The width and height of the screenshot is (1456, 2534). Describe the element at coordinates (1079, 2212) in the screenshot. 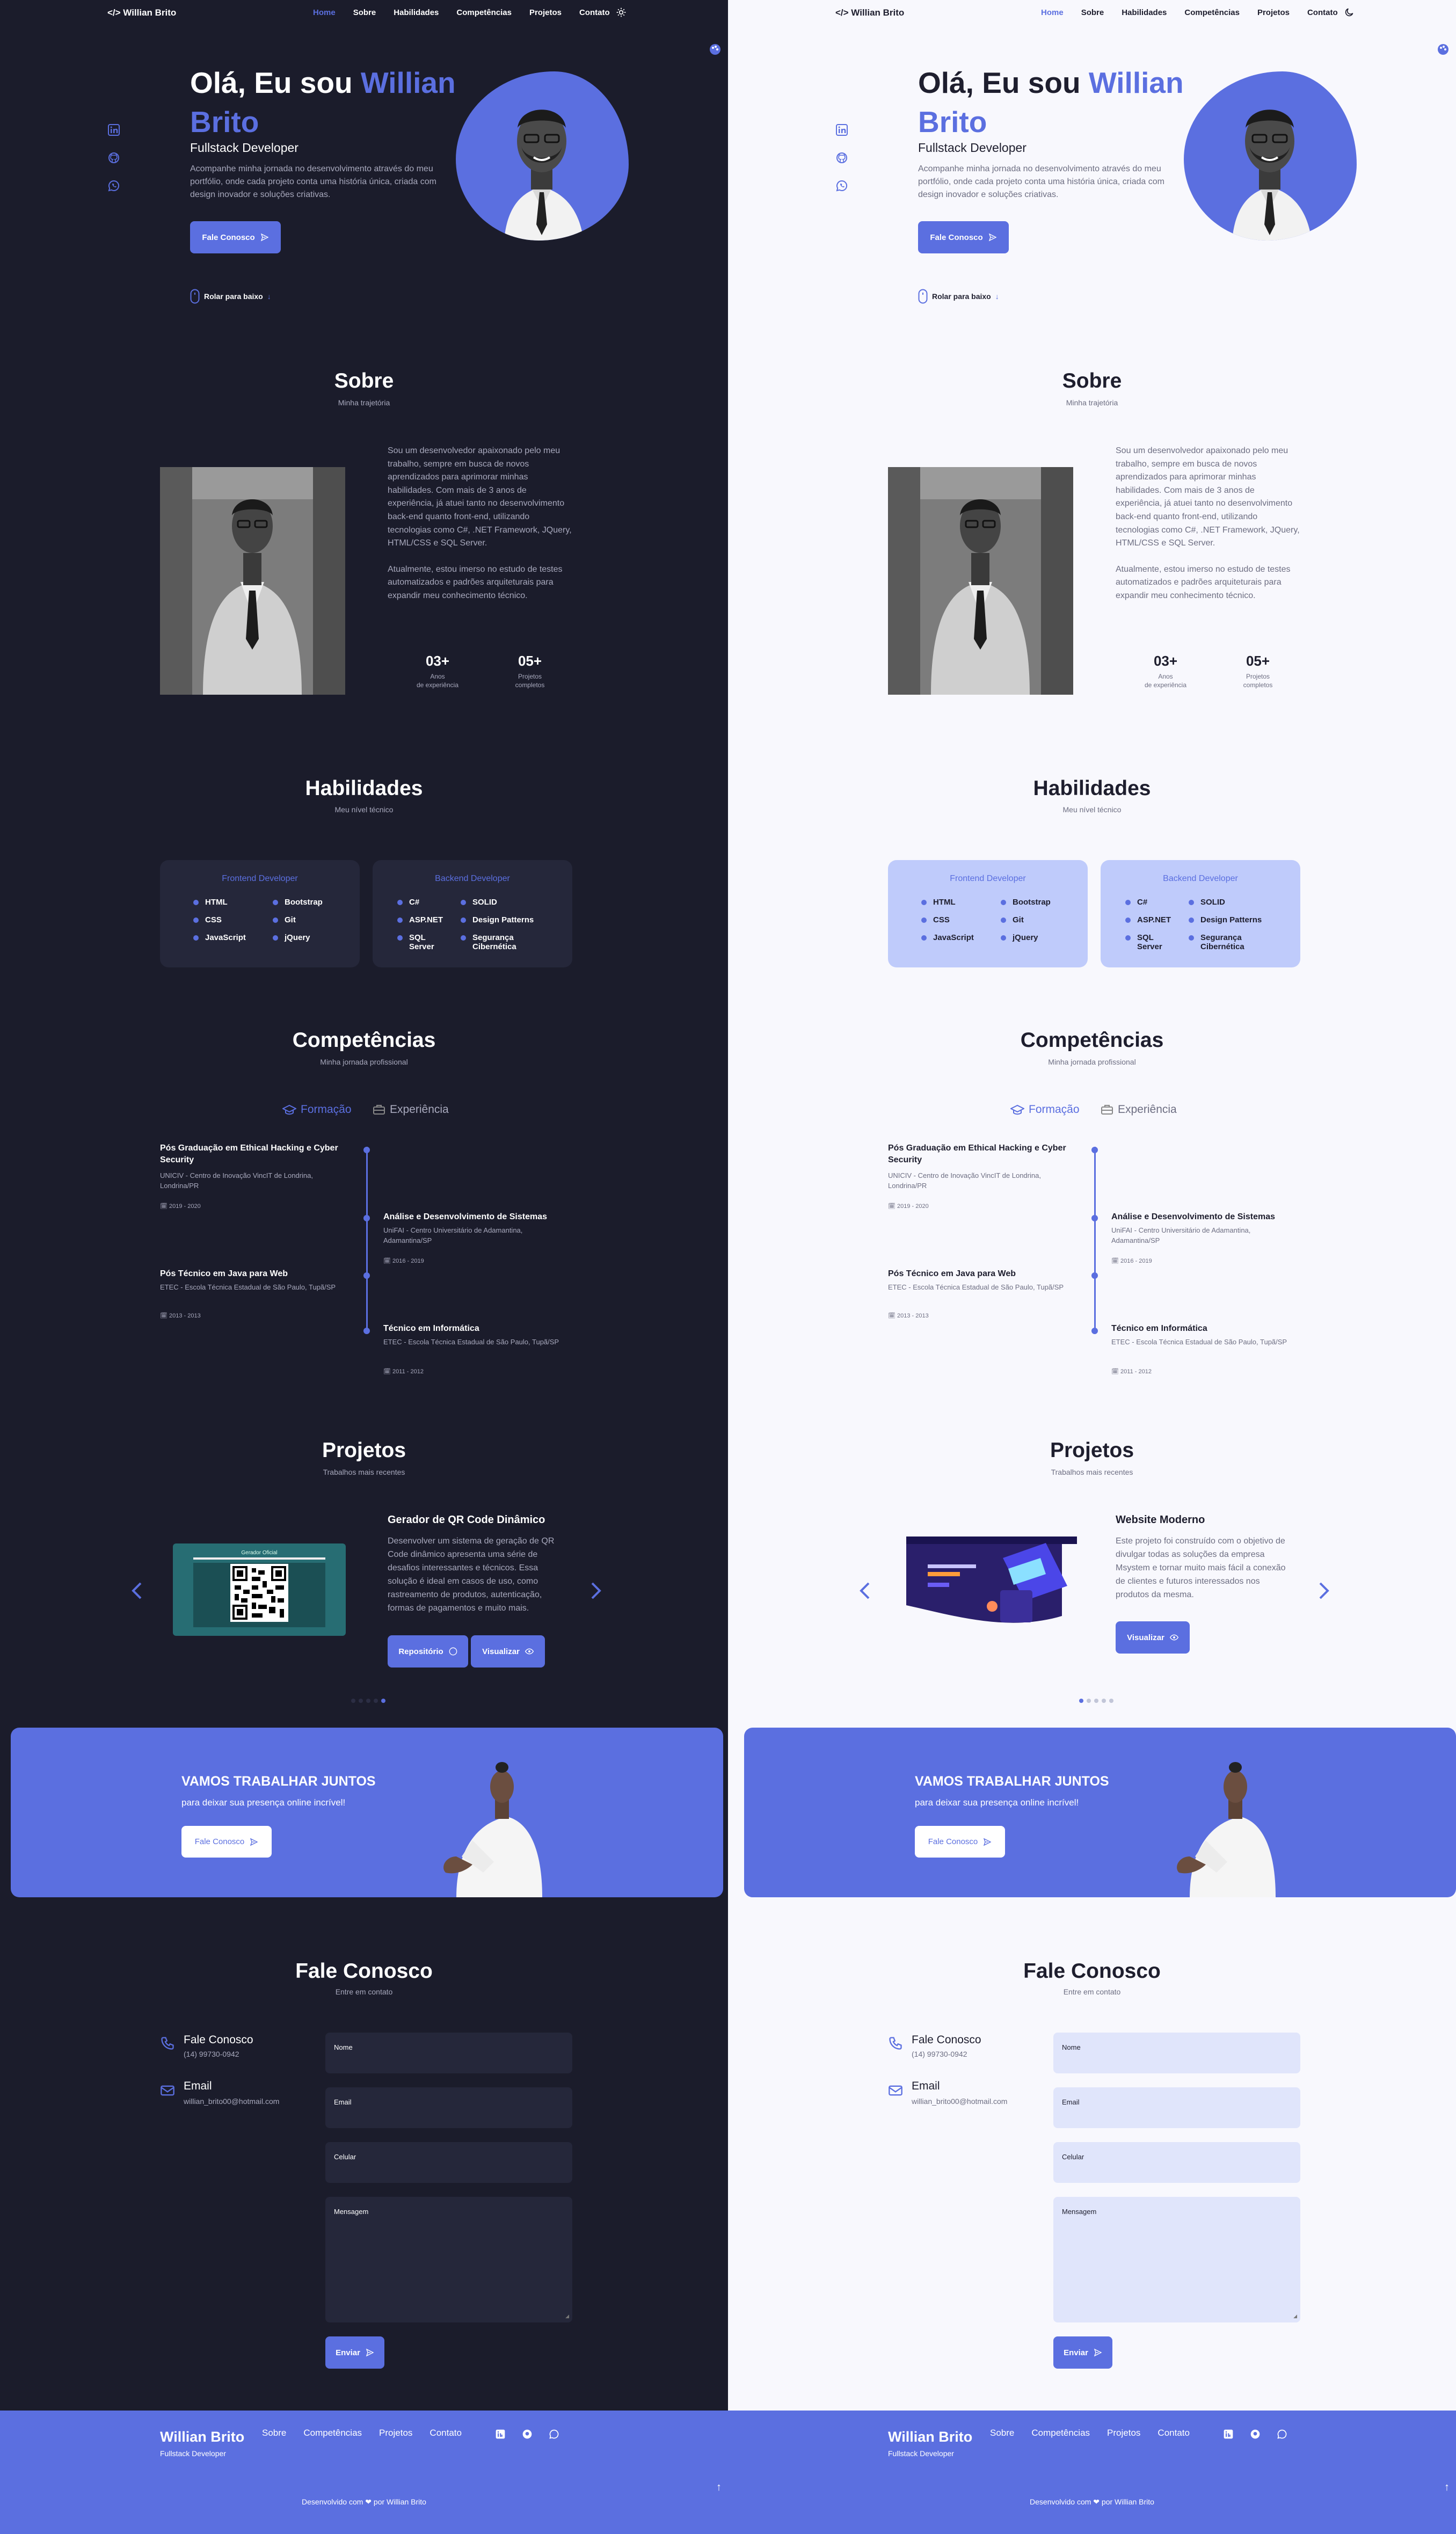

I see `message-field-label: Mensagem` at that location.